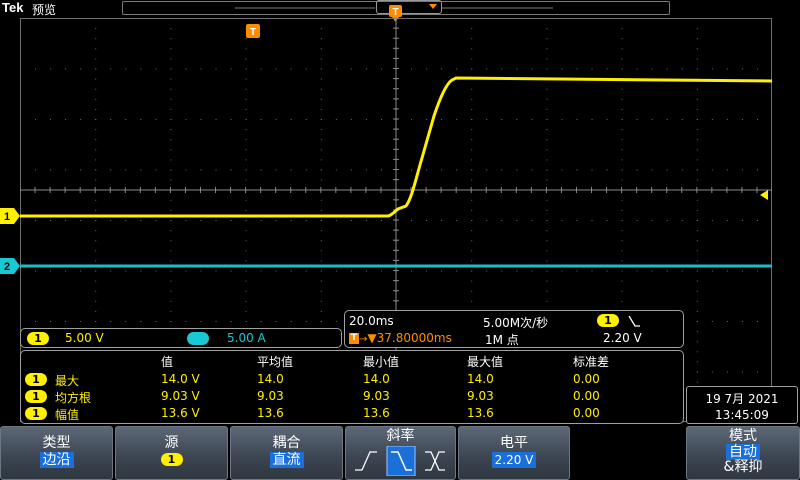 The width and height of the screenshot is (800, 480). I want to click on meas-max: 13.6, so click(480, 413).